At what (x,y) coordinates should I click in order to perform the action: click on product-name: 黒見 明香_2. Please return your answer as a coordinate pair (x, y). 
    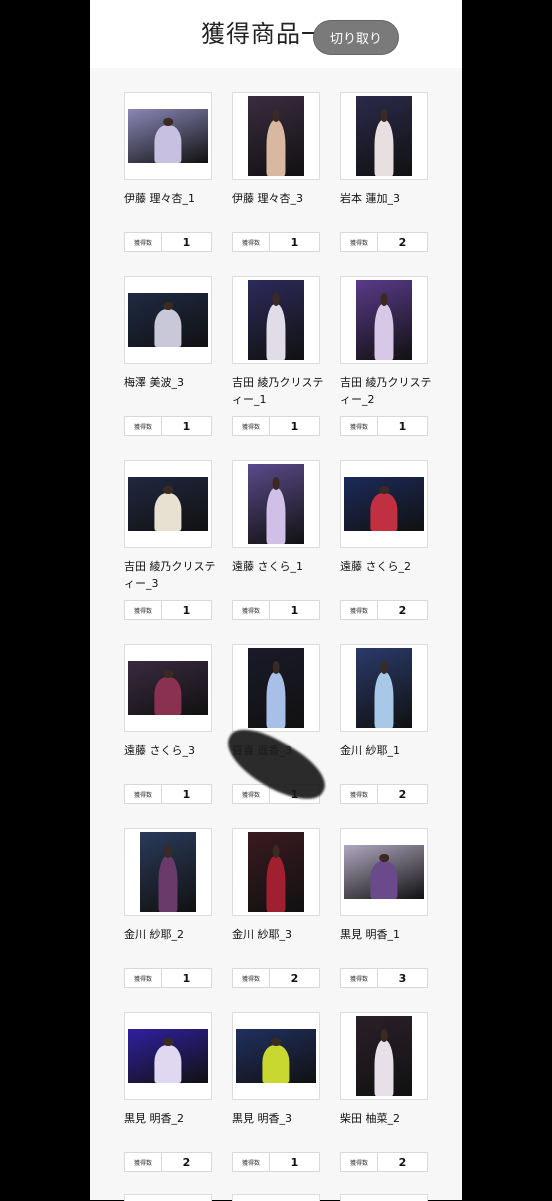
    Looking at the image, I should click on (154, 1118).